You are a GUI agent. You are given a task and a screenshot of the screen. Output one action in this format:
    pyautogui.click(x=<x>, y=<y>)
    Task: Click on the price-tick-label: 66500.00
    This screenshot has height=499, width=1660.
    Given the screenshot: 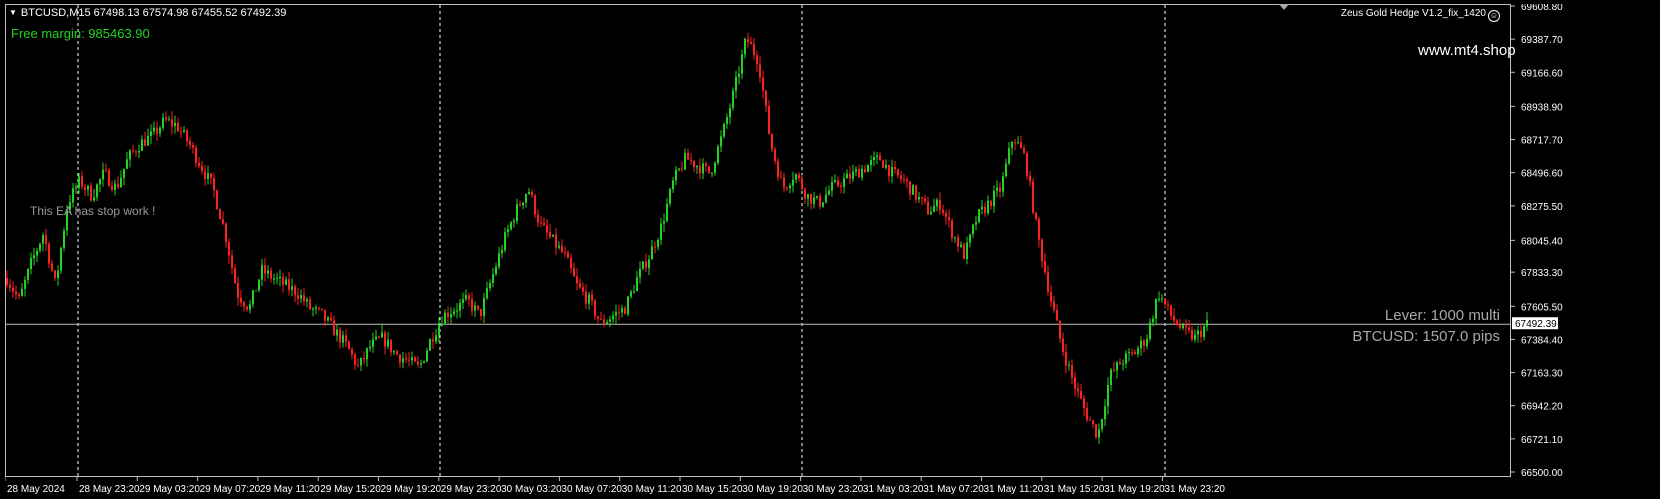 What is the action you would take?
    pyautogui.click(x=1542, y=472)
    